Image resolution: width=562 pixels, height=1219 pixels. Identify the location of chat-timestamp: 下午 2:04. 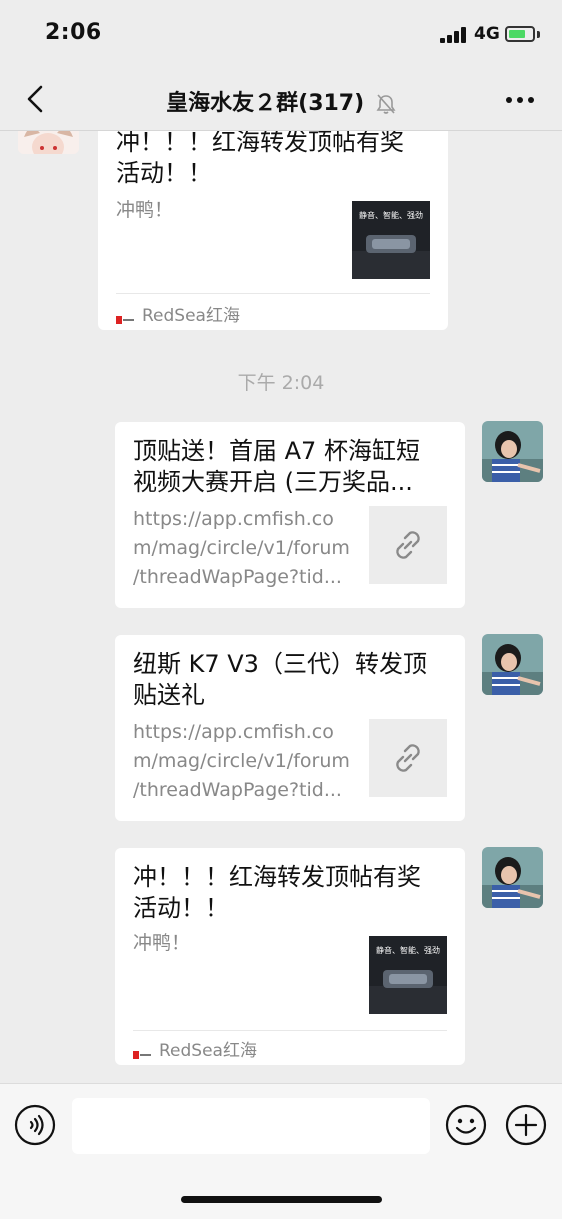
(281, 383).